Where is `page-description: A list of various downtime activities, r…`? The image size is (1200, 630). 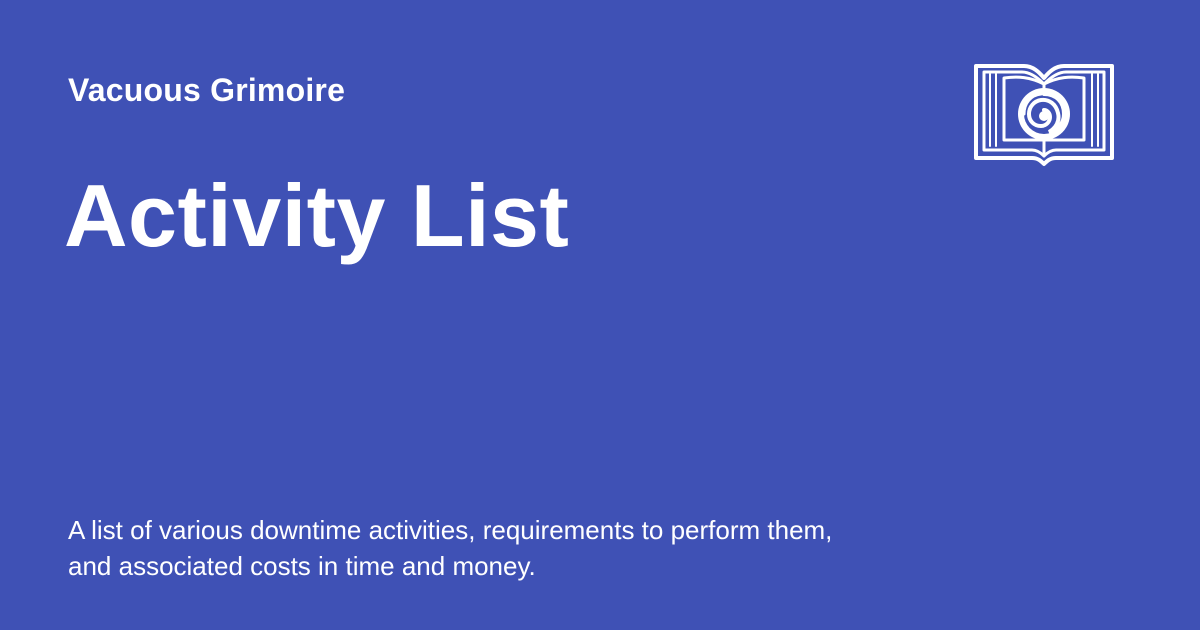
page-description: A list of various downtime activities, r… is located at coordinates (450, 548).